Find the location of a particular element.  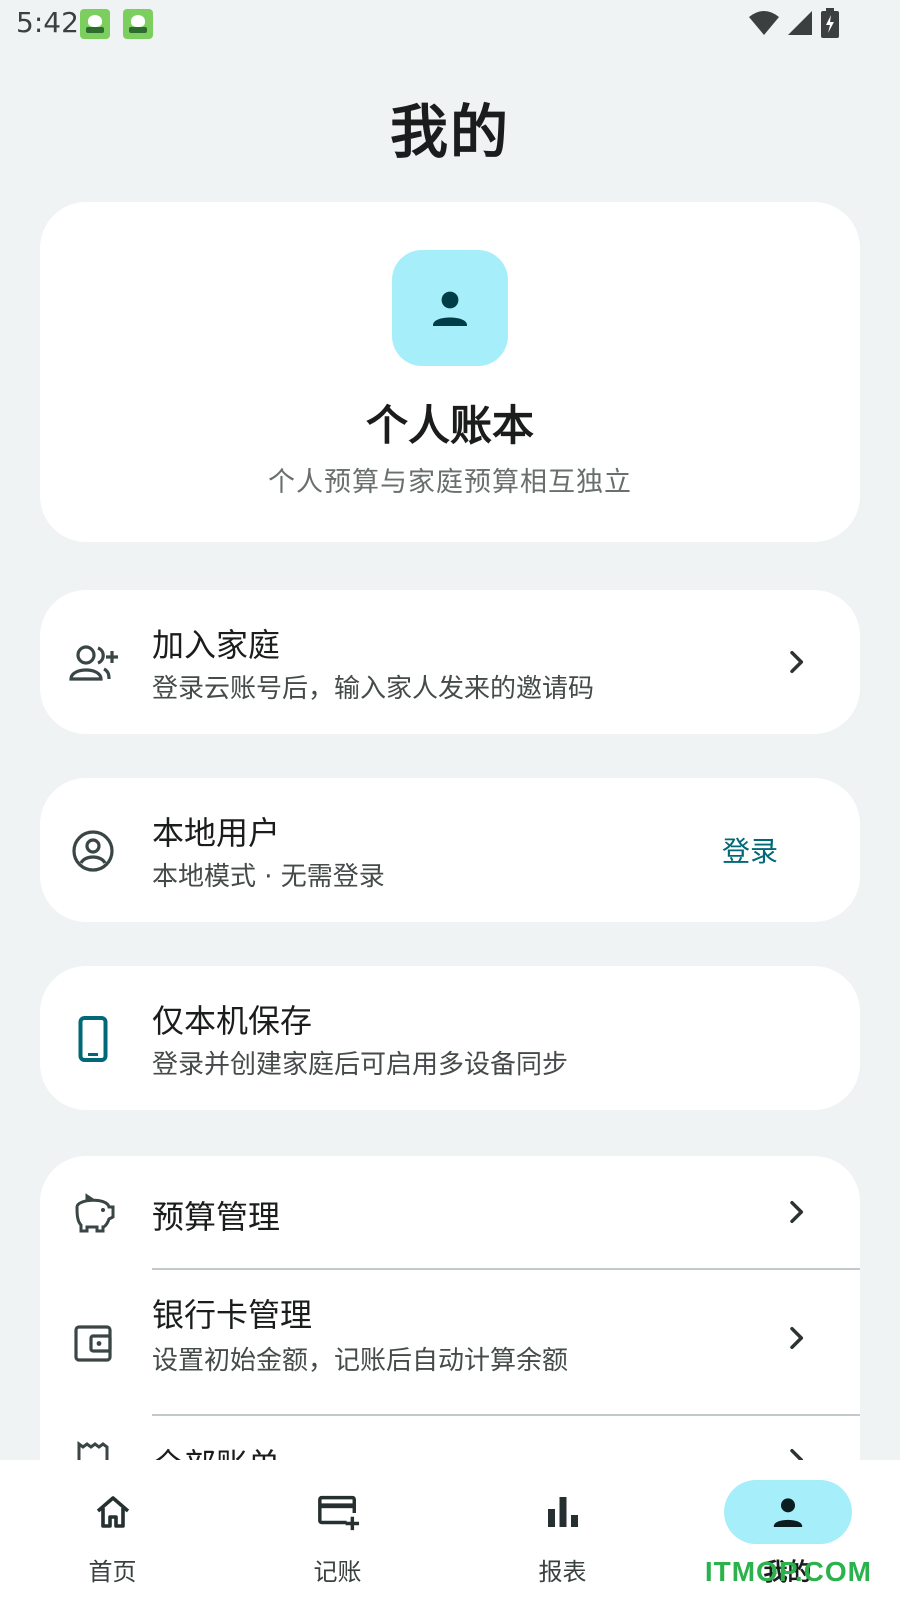

nav-label: 报表 is located at coordinates (562, 1572).